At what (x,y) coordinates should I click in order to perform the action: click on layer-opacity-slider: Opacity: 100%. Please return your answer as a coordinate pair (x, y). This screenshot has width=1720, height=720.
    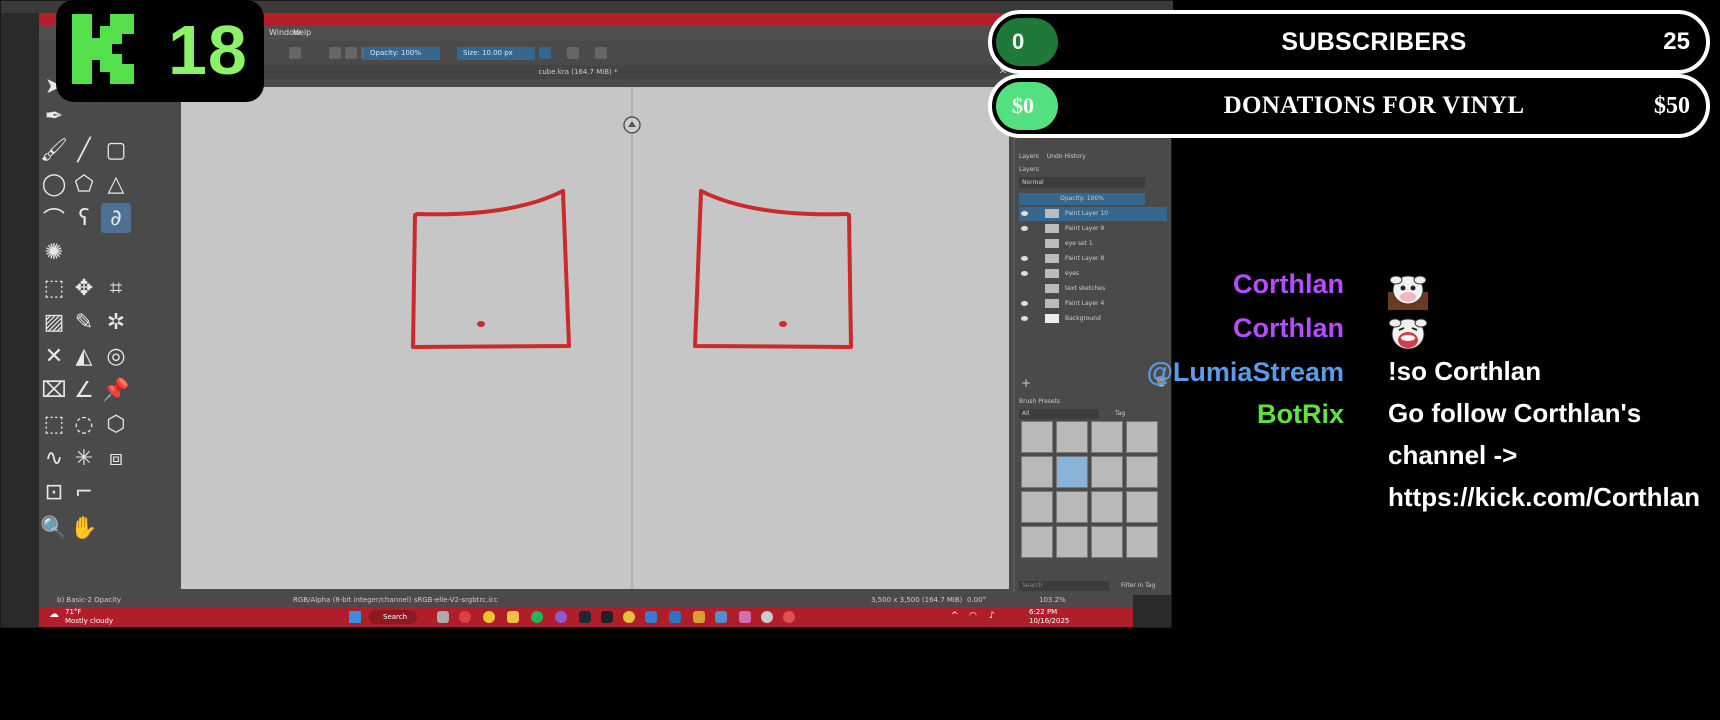
    Looking at the image, I should click on (1082, 199).